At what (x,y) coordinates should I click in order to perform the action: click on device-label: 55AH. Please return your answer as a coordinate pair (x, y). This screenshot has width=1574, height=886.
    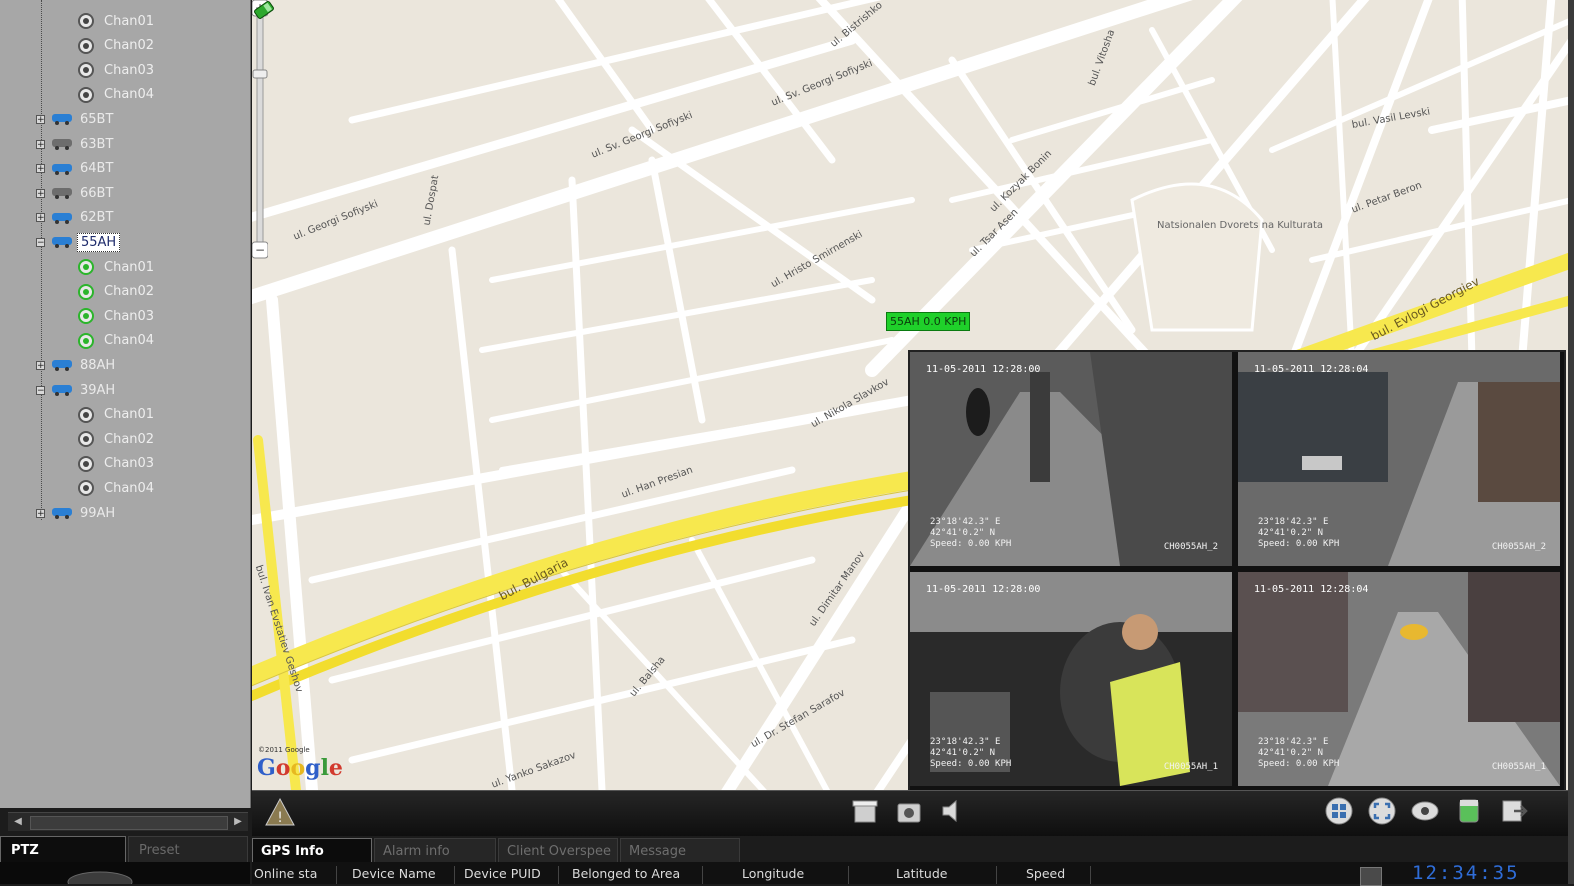
    Looking at the image, I should click on (99, 242).